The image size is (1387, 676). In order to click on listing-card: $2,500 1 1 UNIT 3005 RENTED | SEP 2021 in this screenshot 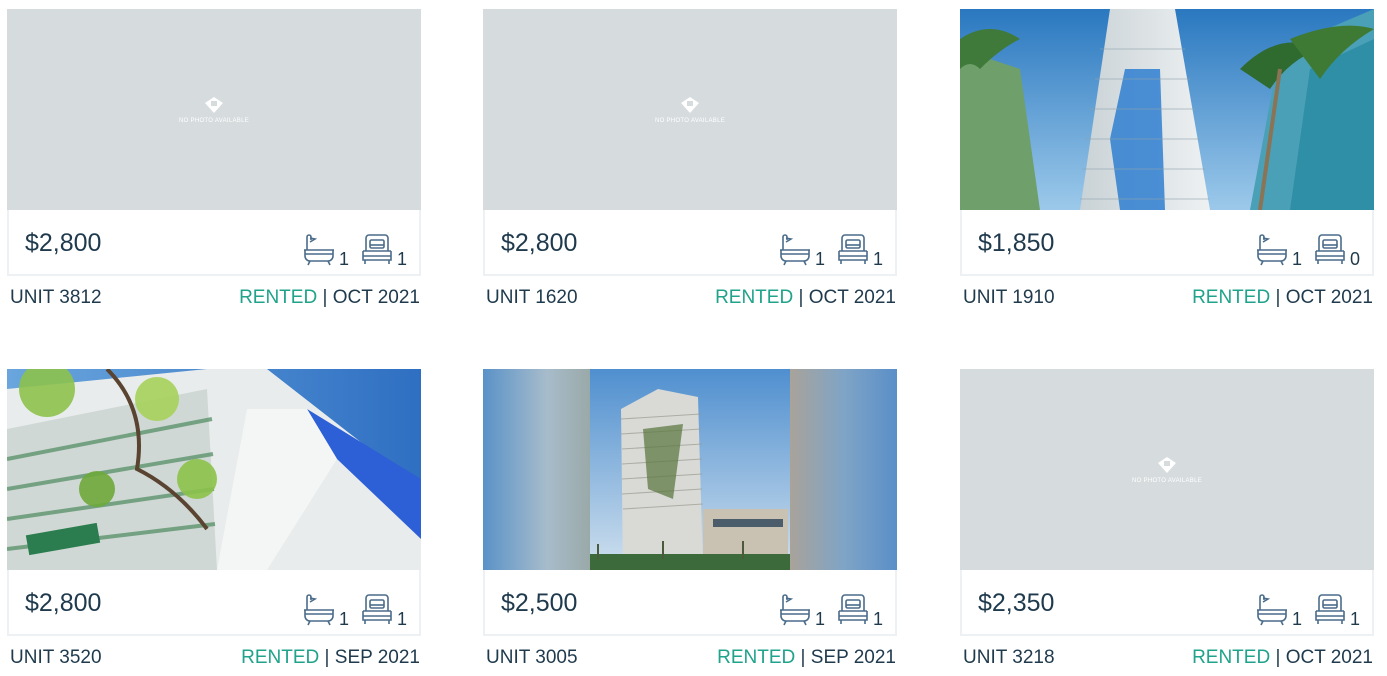, I will do `click(690, 522)`.